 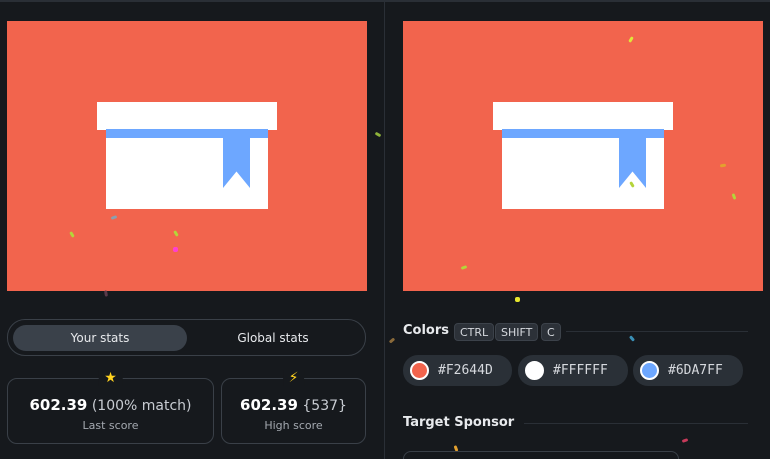 What do you see at coordinates (100, 338) in the screenshot?
I see `tab-your-stats: Your stats` at bounding box center [100, 338].